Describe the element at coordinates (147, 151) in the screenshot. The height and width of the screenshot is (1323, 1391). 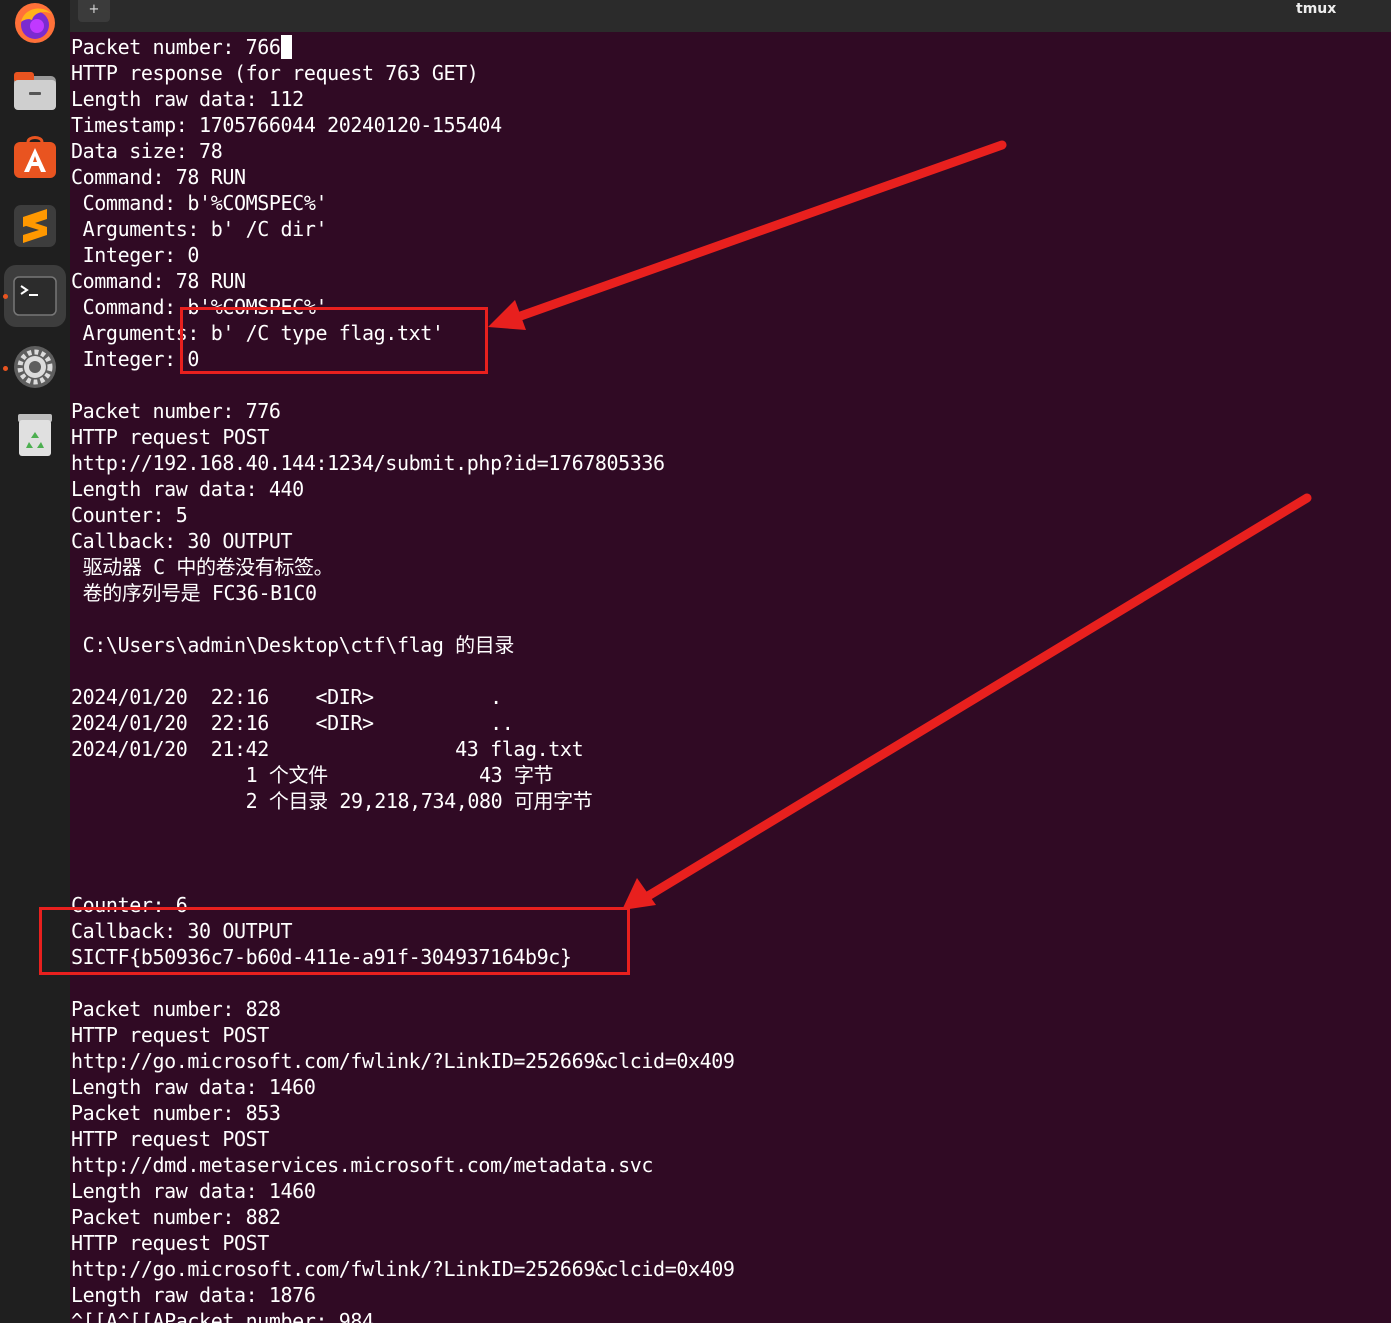
I see `terminal-line: Data size: 78` at that location.